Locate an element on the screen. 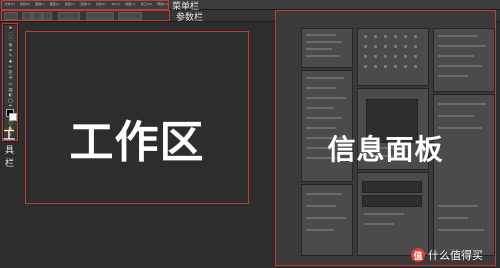 The width and height of the screenshot is (500, 268). toolbox-label-3: 栏 is located at coordinates (10, 164).